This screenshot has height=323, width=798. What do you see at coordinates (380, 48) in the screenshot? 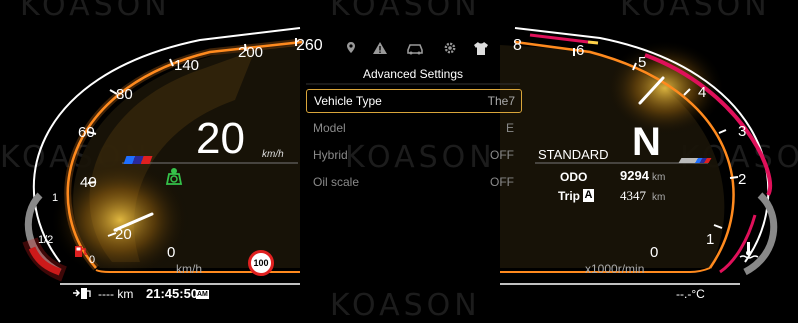
I see `warning-icon` at bounding box center [380, 48].